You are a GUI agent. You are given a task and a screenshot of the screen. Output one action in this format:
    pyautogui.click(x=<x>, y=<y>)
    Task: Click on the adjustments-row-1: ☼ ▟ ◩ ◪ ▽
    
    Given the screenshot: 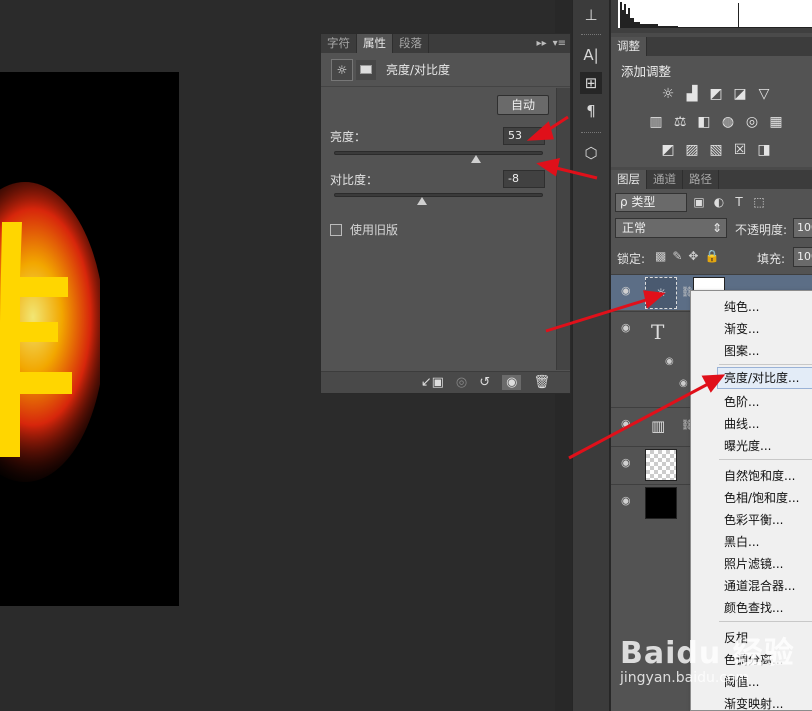 What is the action you would take?
    pyautogui.click(x=716, y=94)
    